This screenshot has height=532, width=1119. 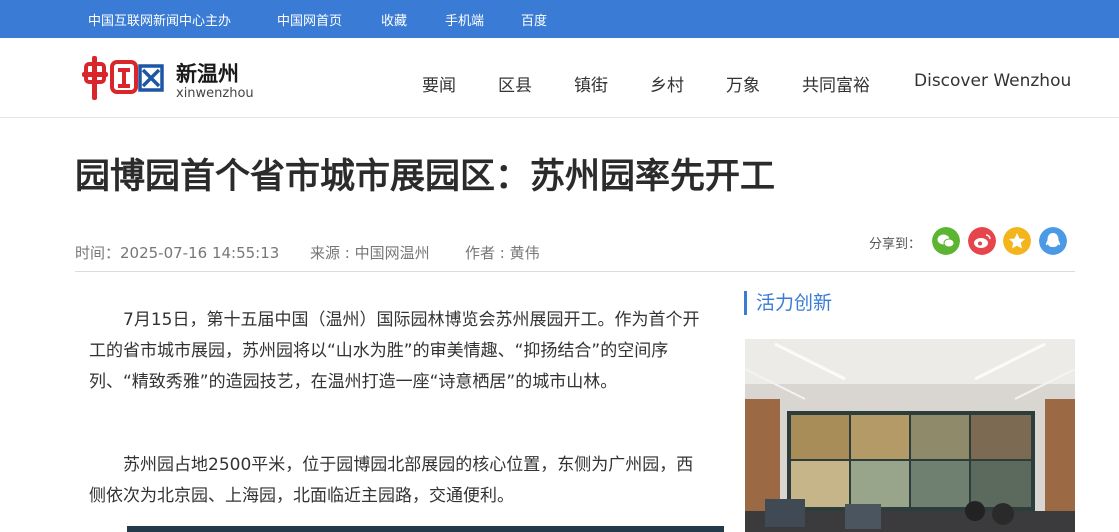 What do you see at coordinates (1017, 241) in the screenshot?
I see `qzone-share-icon` at bounding box center [1017, 241].